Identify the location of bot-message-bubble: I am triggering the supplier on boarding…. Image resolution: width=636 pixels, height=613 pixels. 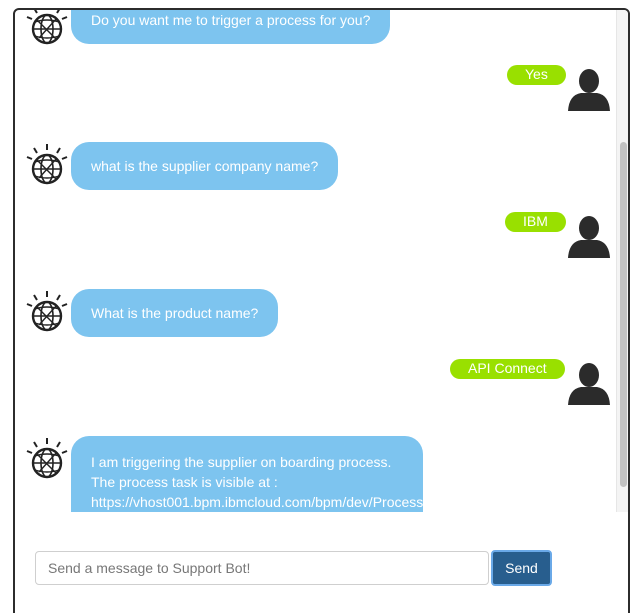
(247, 474).